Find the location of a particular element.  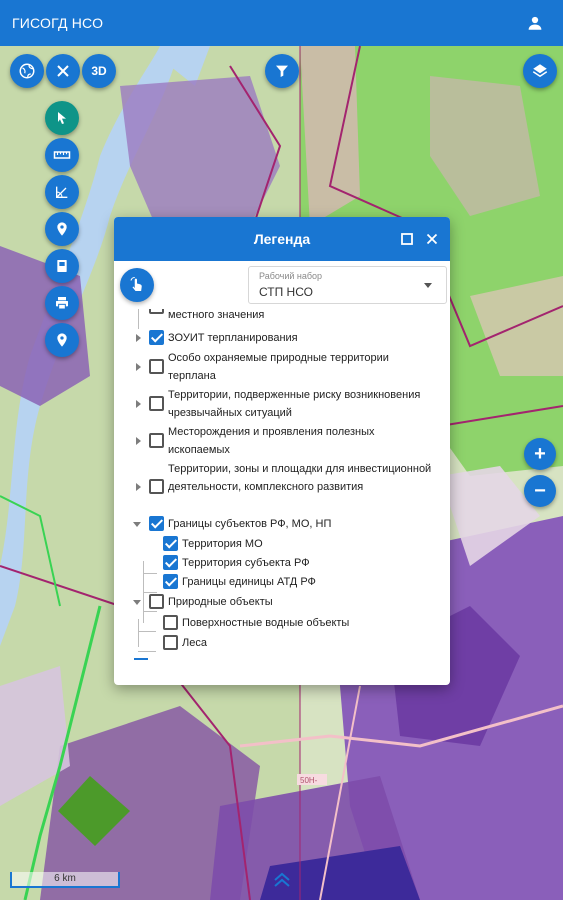

select-cursor-icon is located at coordinates (62, 118).